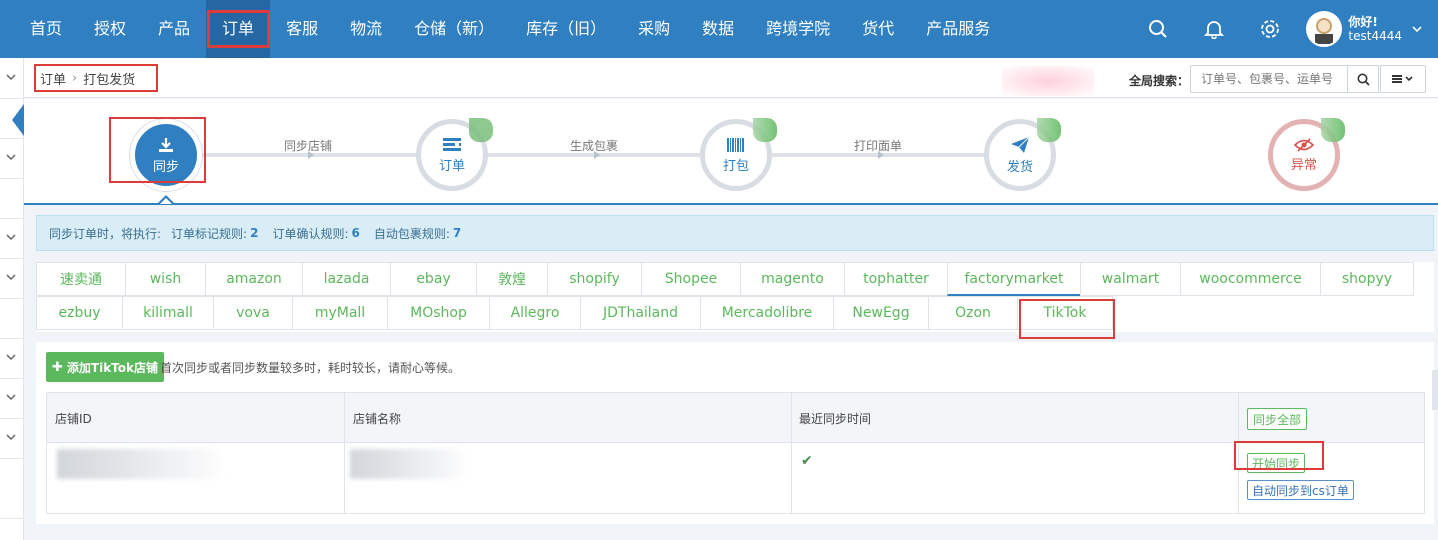 The height and width of the screenshot is (540, 1438). I want to click on sync-hint: 首次同步或者同步数量较多时，耗时较长，请耐心等候。, so click(310, 368).